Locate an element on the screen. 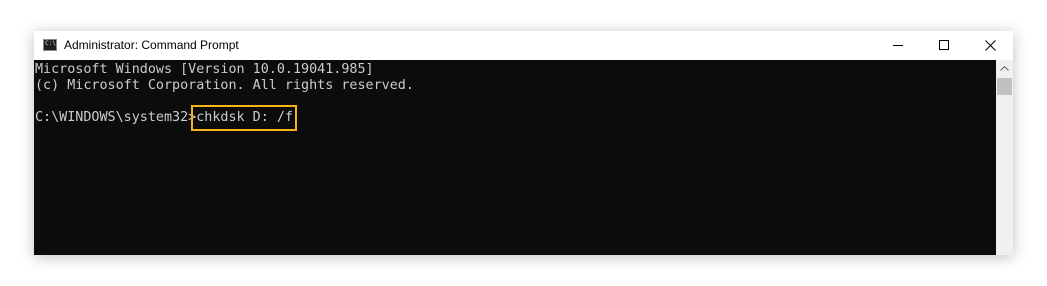 Image resolution: width=1047 pixels, height=286 pixels. scroll-up-button is located at coordinates (1004, 68).